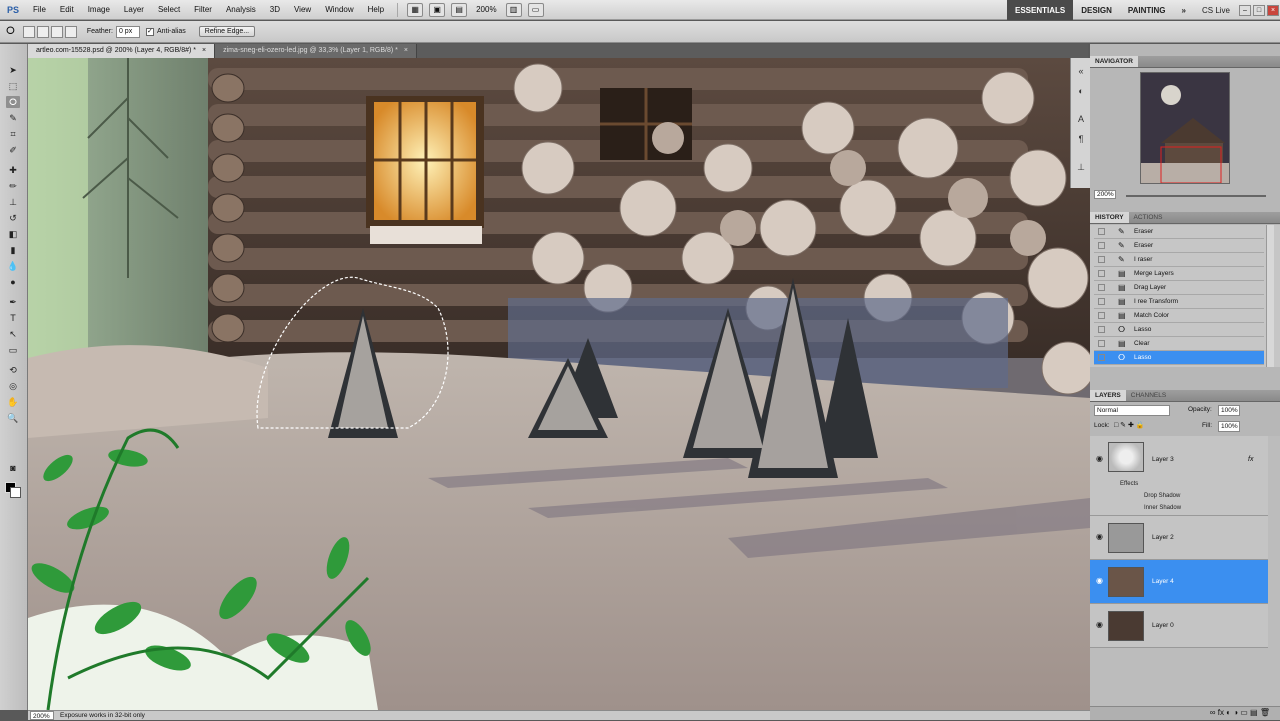 This screenshot has width=1280, height=721. I want to click on history-item: ▤ Match Color, so click(1179, 316).